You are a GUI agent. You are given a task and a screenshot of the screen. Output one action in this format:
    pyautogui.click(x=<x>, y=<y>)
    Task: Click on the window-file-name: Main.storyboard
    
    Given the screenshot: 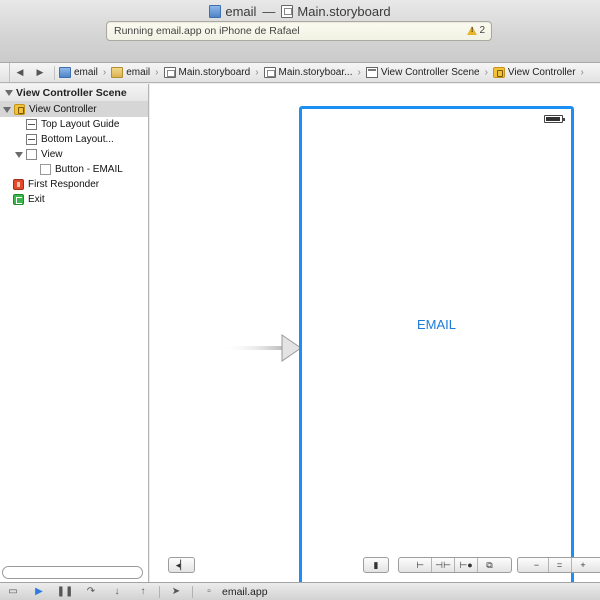 What is the action you would take?
    pyautogui.click(x=344, y=11)
    